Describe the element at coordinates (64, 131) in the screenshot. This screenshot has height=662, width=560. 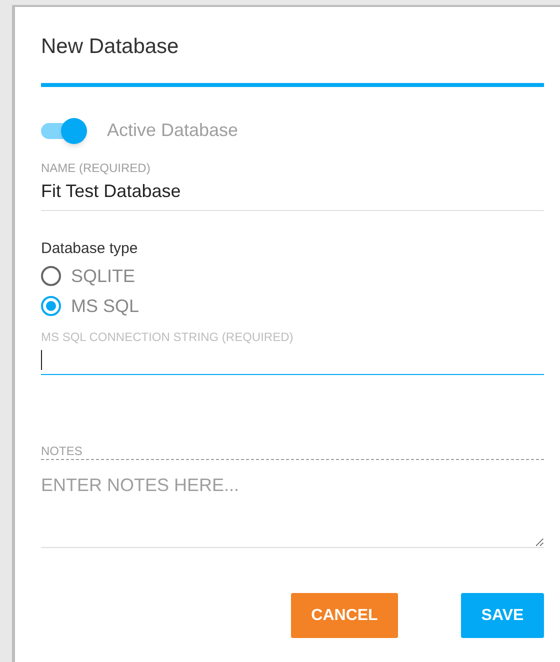
I see `toggle-switch` at that location.